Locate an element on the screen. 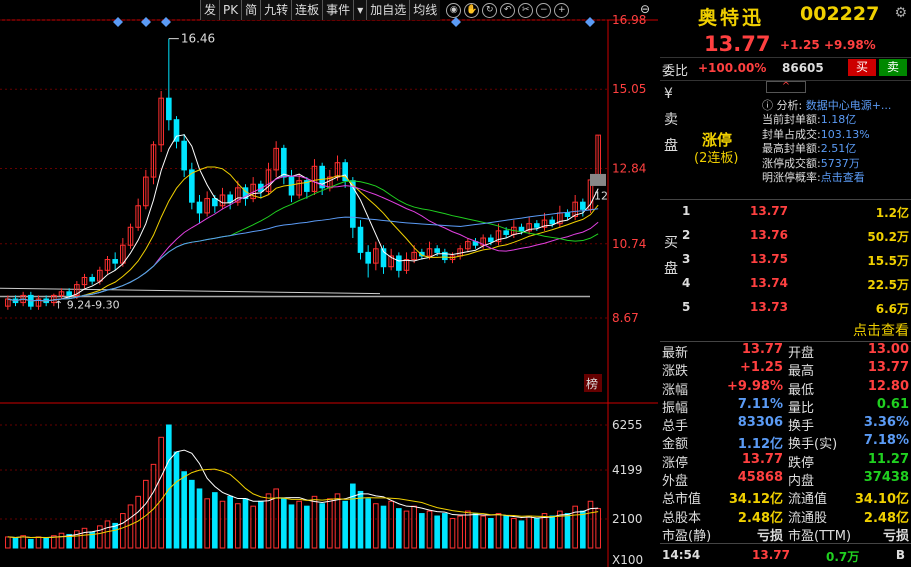  stat-key: 金额 is located at coordinates (675, 445).